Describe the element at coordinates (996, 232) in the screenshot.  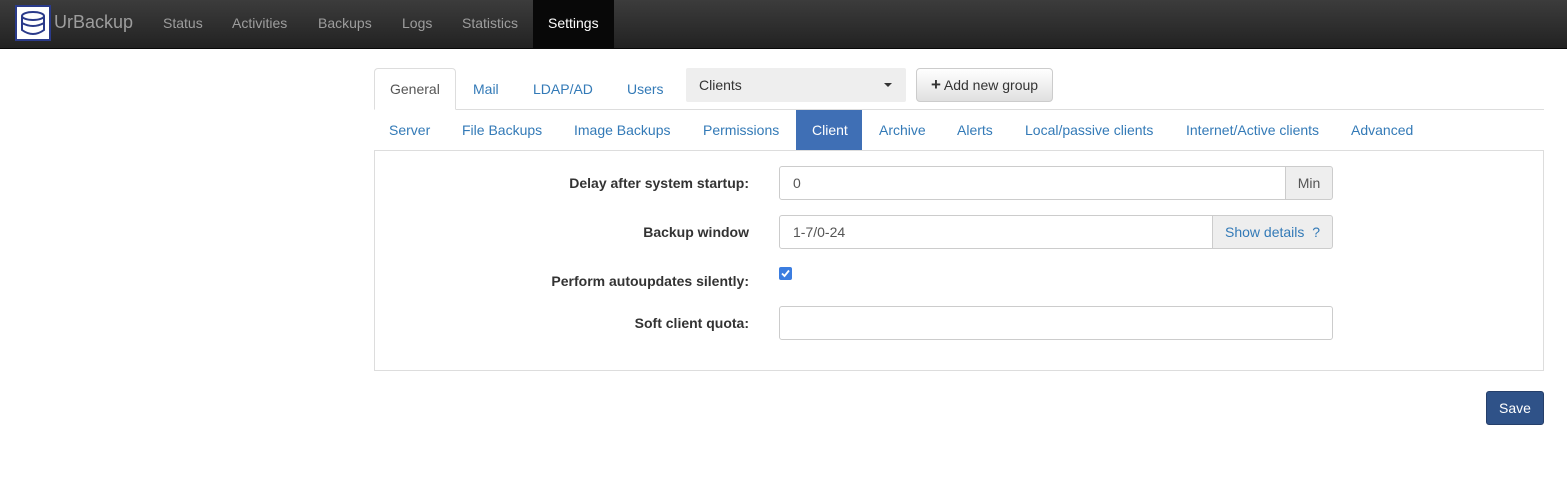
I see `backup-window-input: 1-7/0-24` at that location.